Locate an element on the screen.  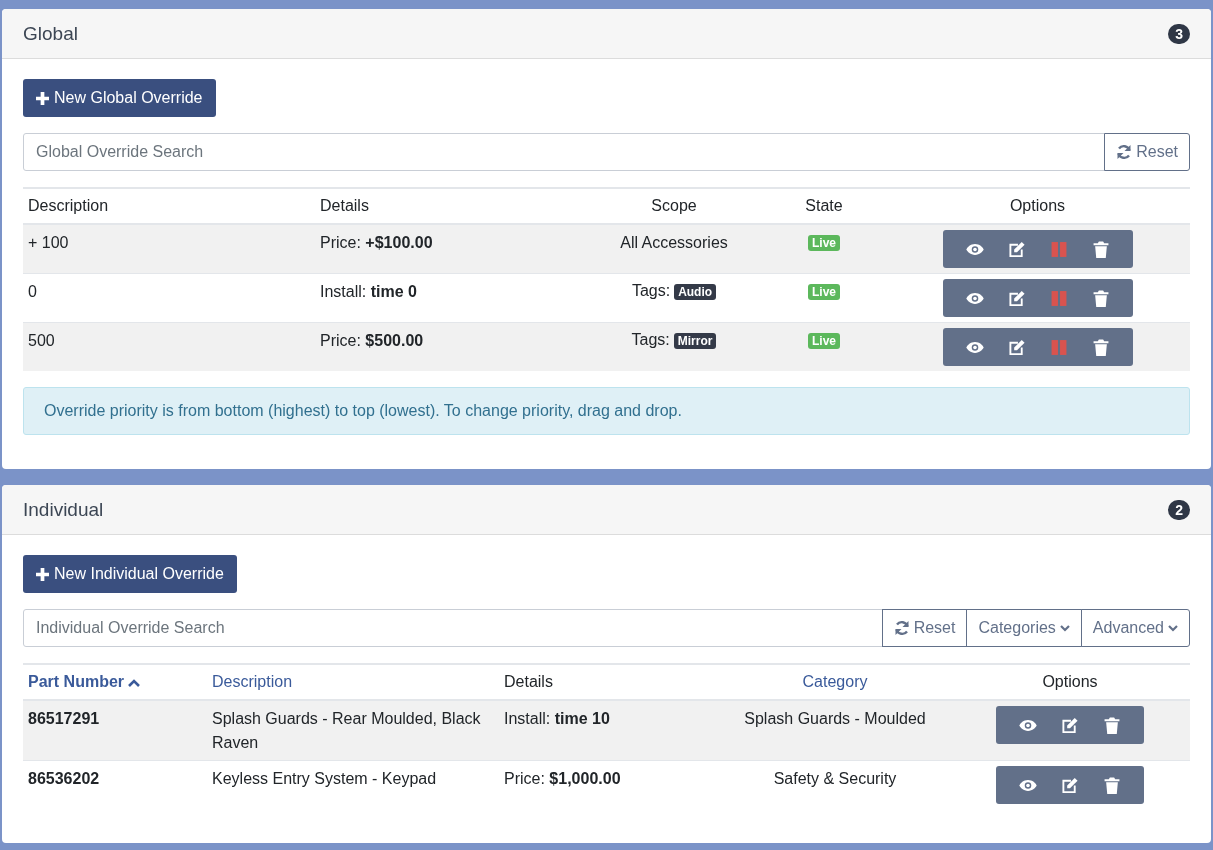
table-cell: Keyless Entry System - Keypad is located at coordinates (353, 784).